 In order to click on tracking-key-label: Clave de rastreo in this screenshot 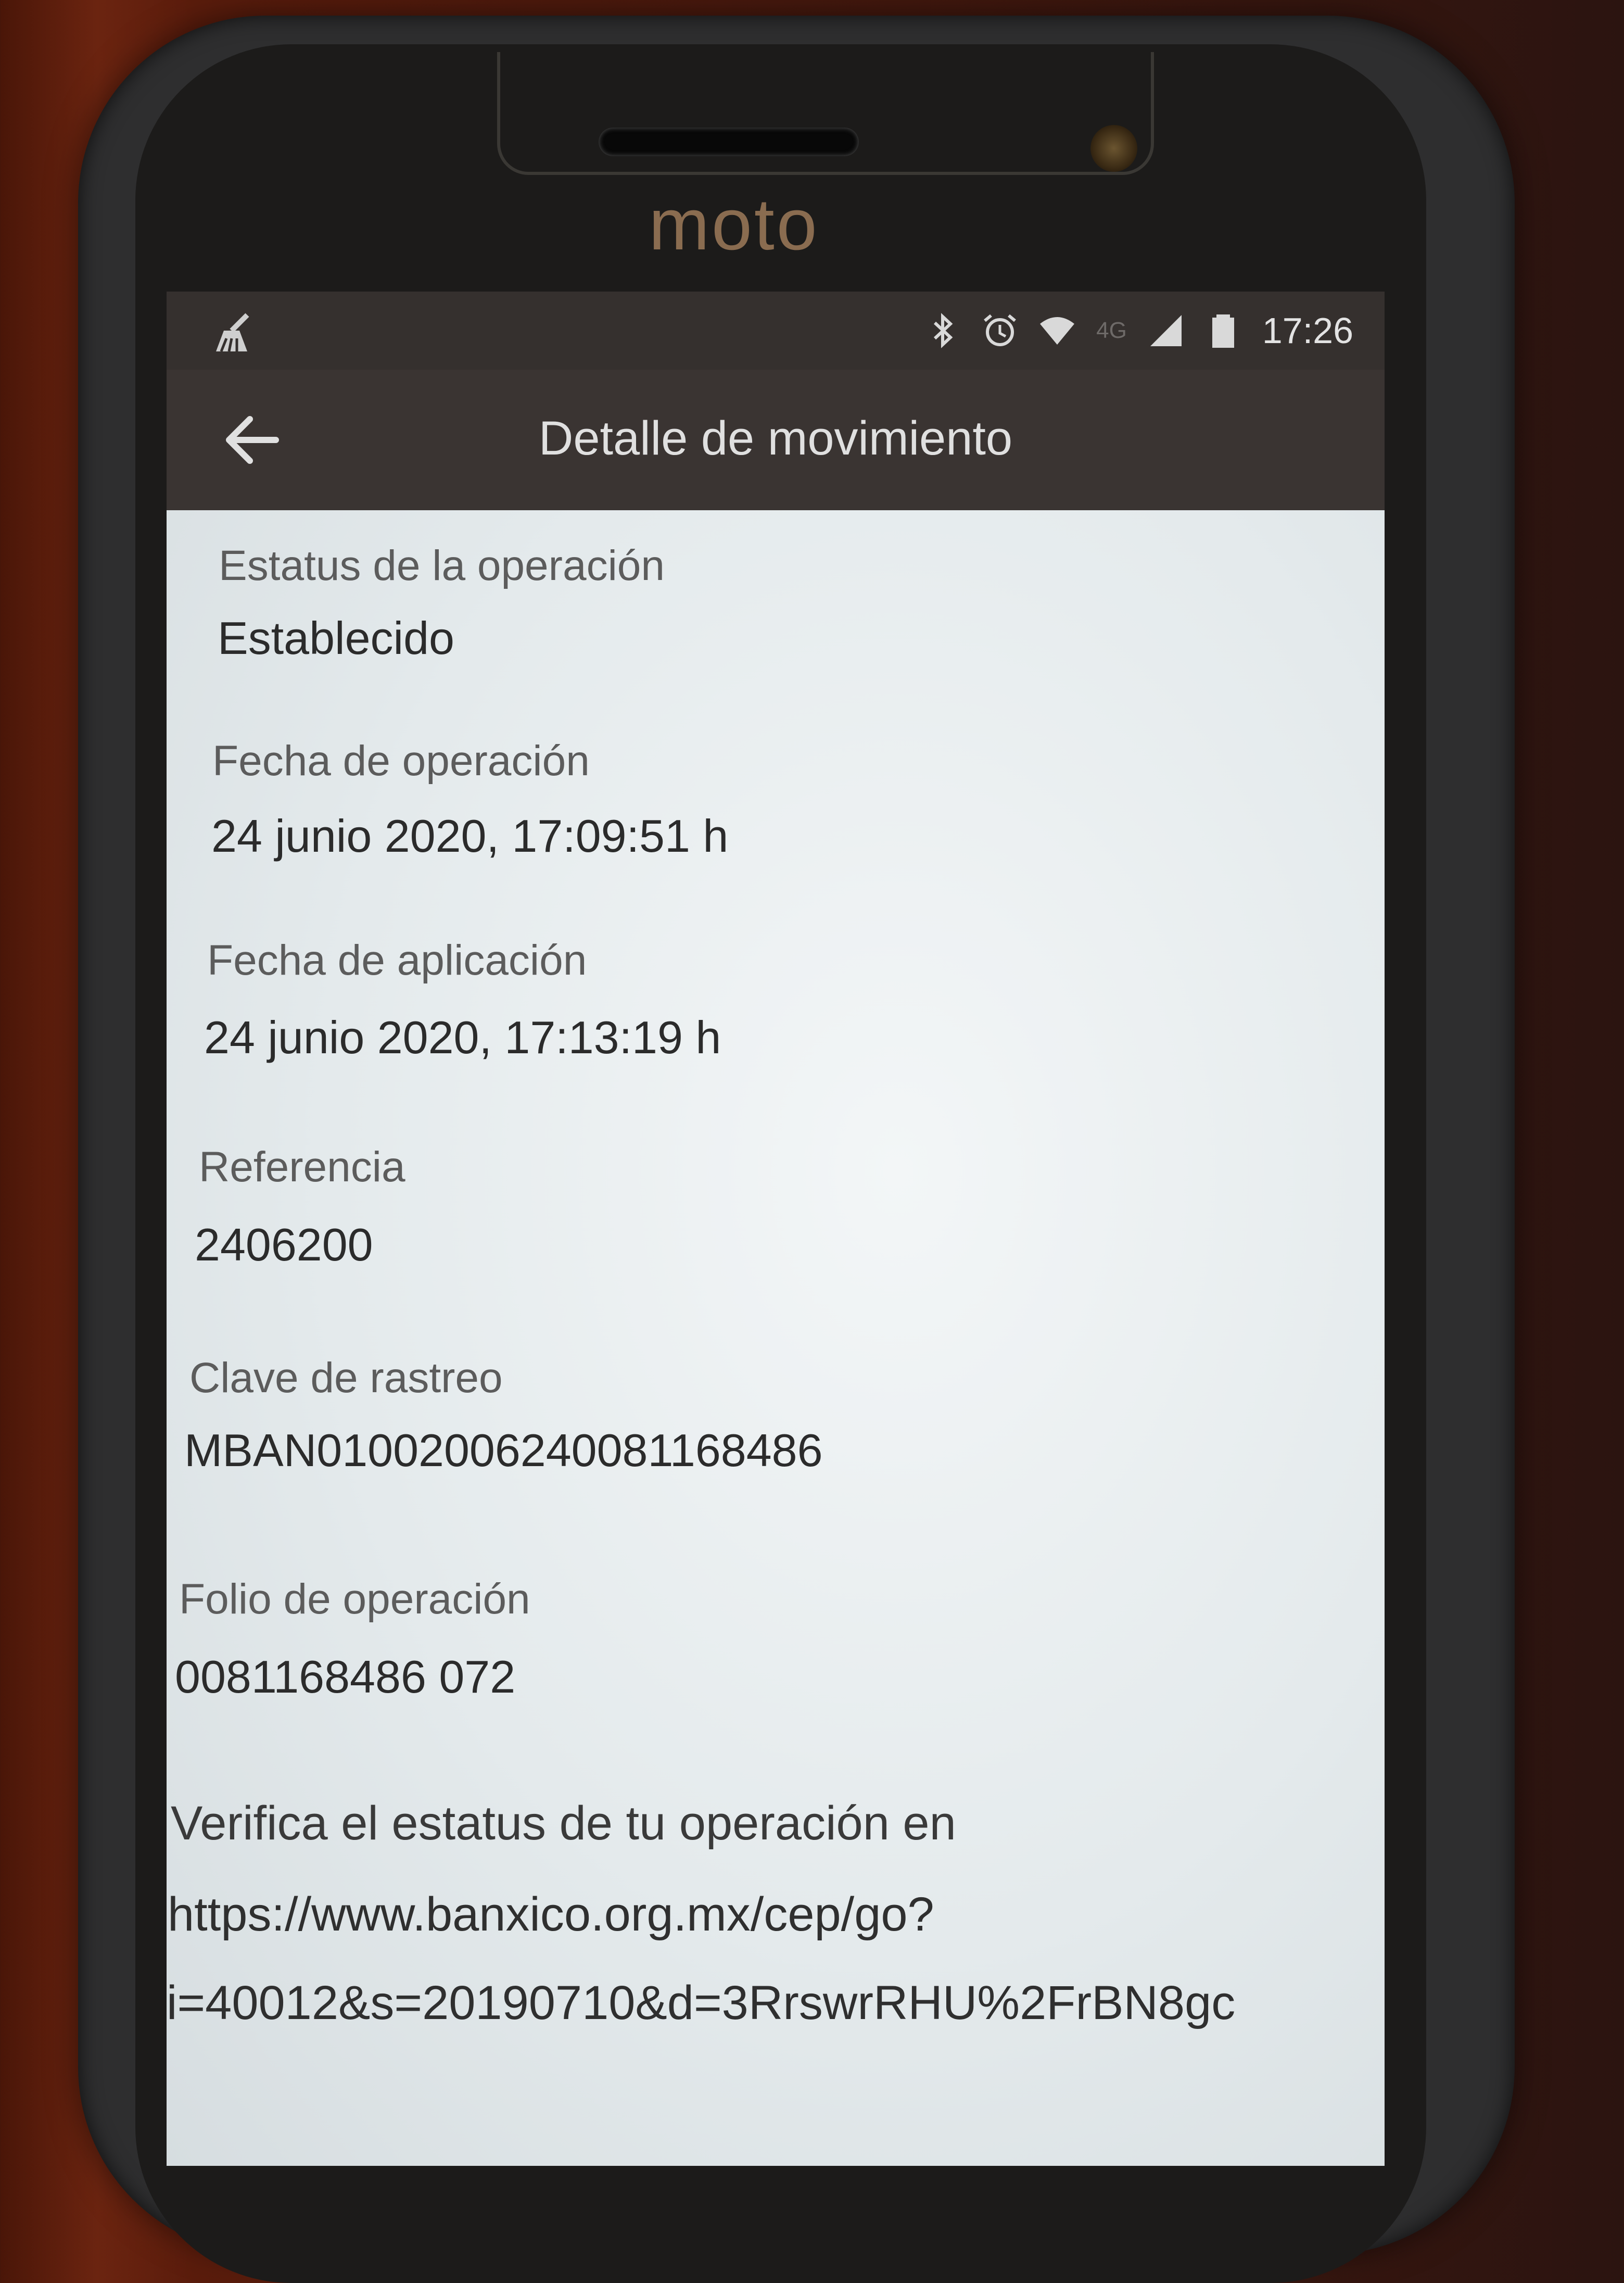, I will do `click(346, 1378)`.